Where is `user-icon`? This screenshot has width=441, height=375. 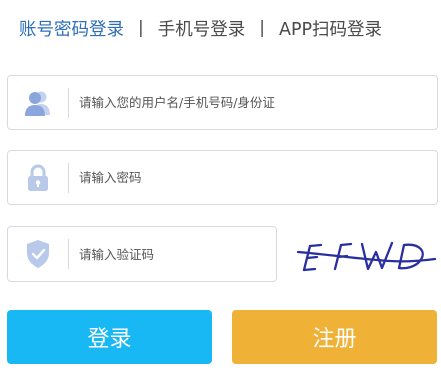
user-icon is located at coordinates (38, 102).